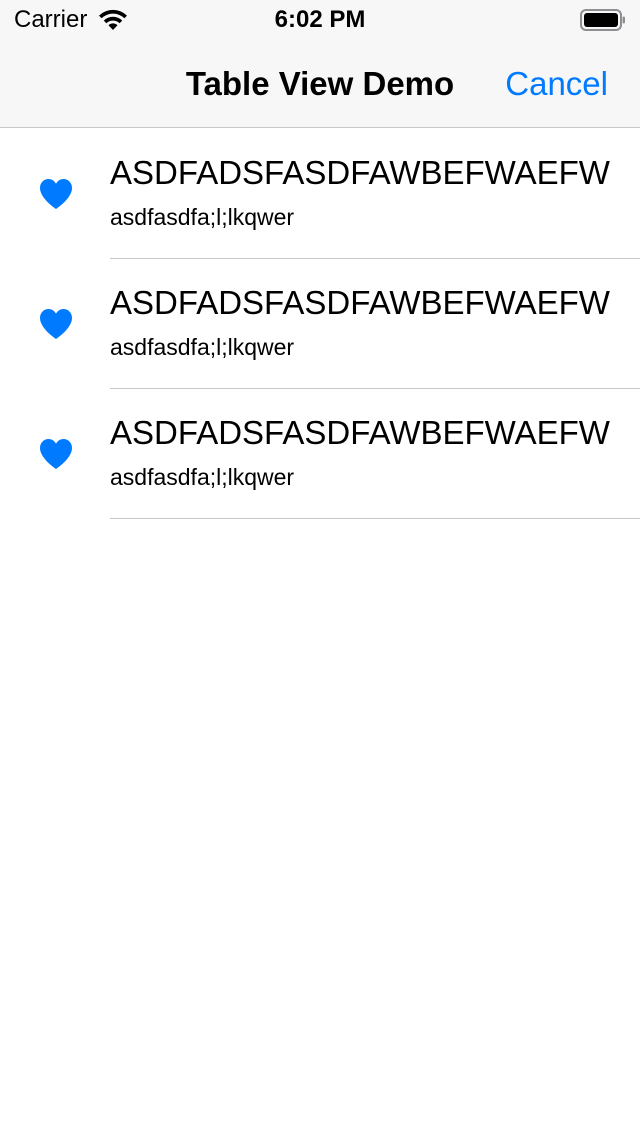  I want to click on status-bar: Carrier 6:02 PM, so click(320, 20).